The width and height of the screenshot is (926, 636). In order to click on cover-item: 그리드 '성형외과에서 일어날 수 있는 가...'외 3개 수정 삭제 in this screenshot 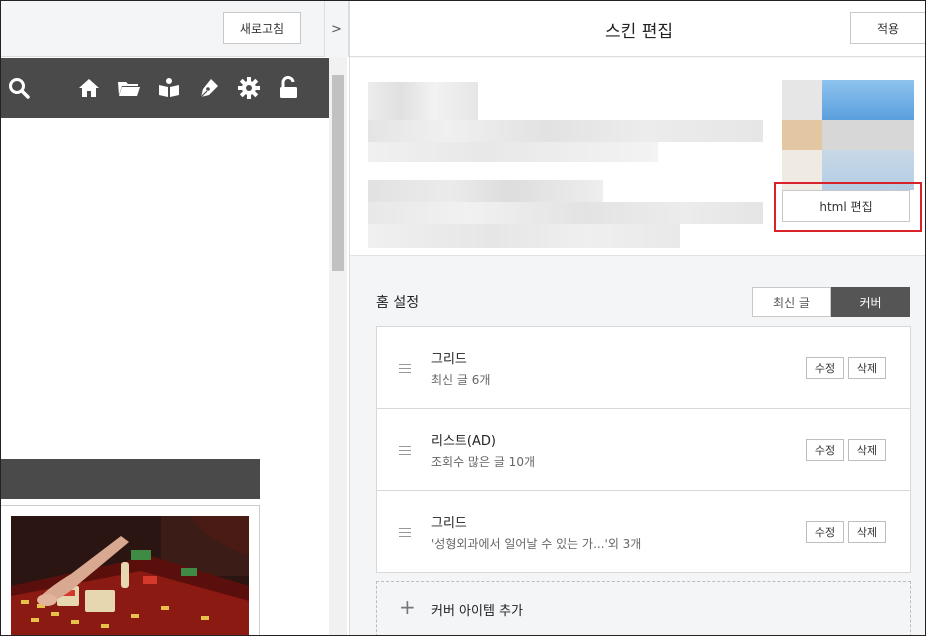, I will do `click(643, 531)`.